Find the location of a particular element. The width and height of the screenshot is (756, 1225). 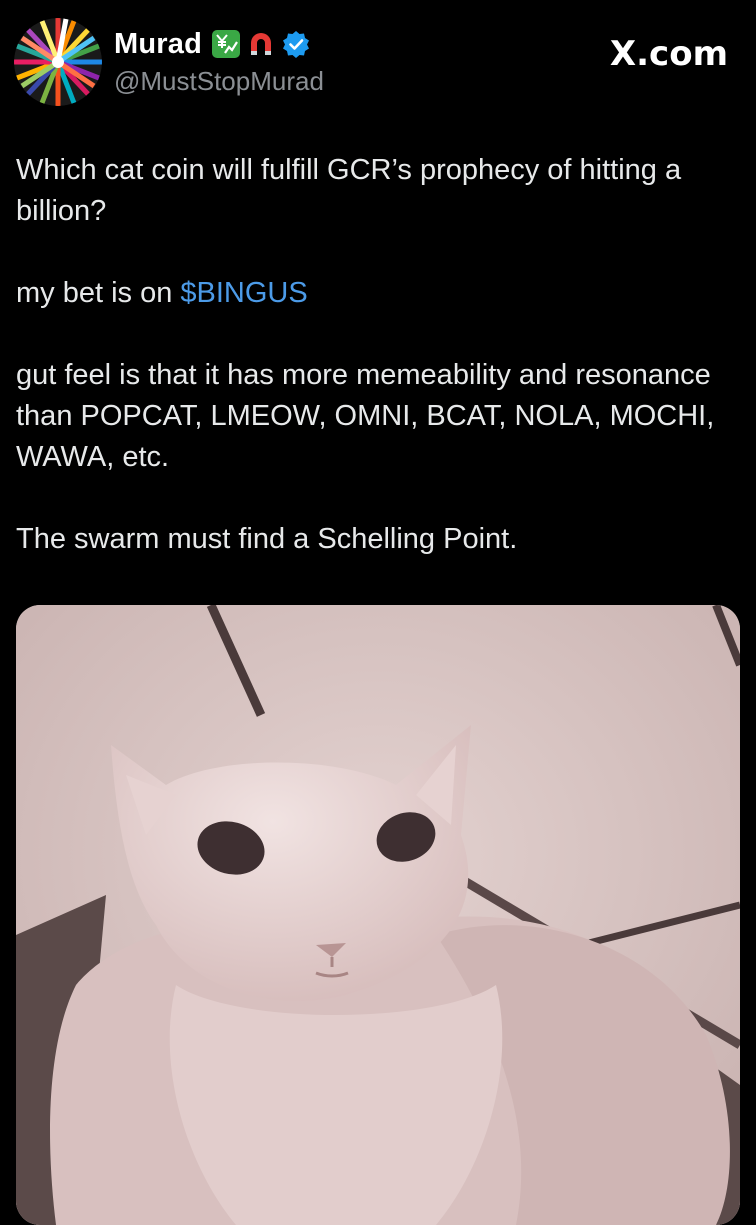

magnet-icon is located at coordinates (261, 44).